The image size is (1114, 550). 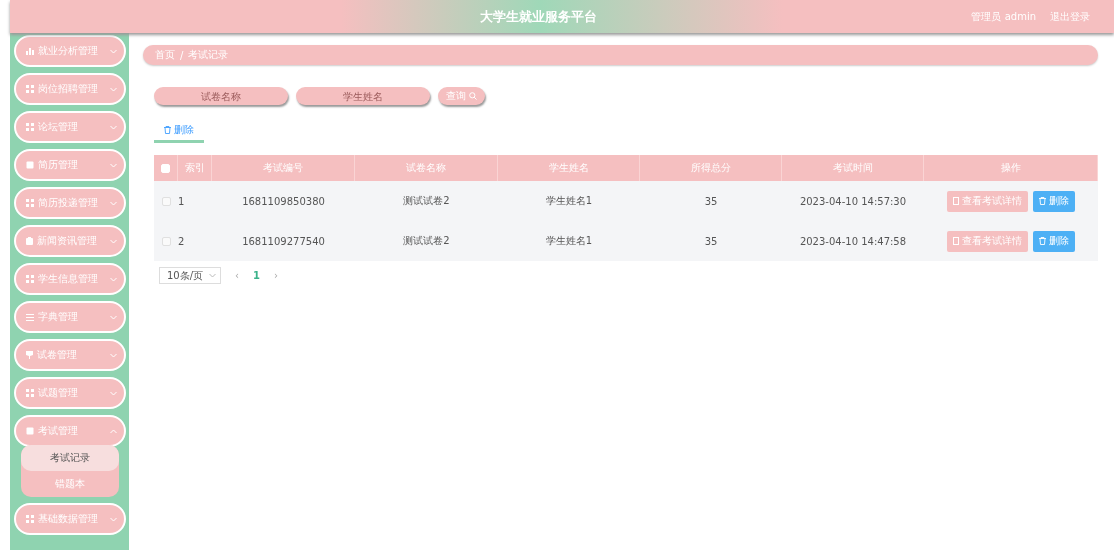 What do you see at coordinates (473, 96) in the screenshot?
I see `search-icon` at bounding box center [473, 96].